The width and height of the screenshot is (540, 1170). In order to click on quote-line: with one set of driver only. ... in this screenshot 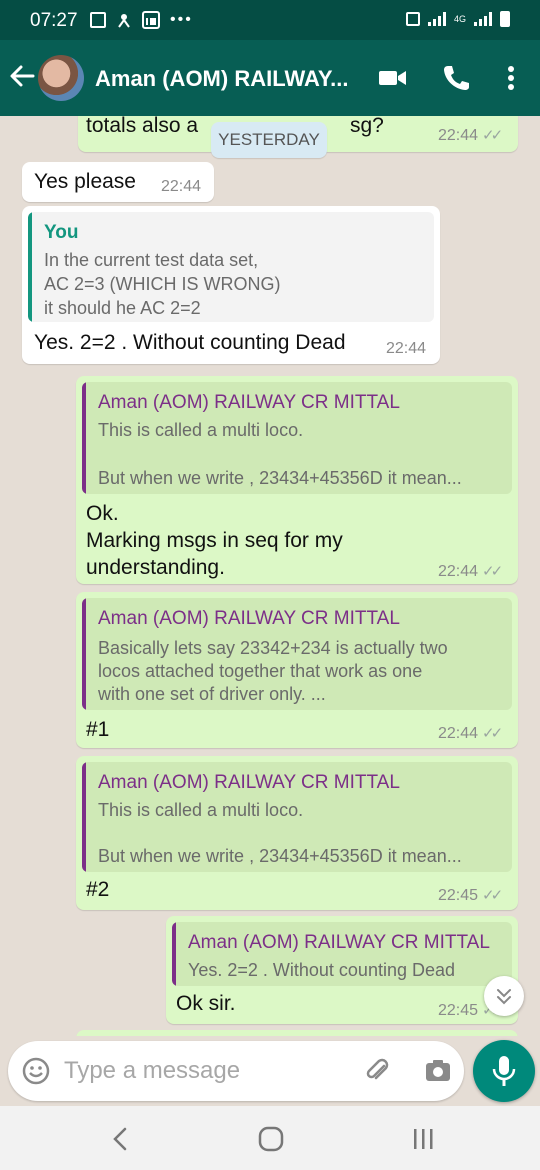, I will do `click(212, 694)`.